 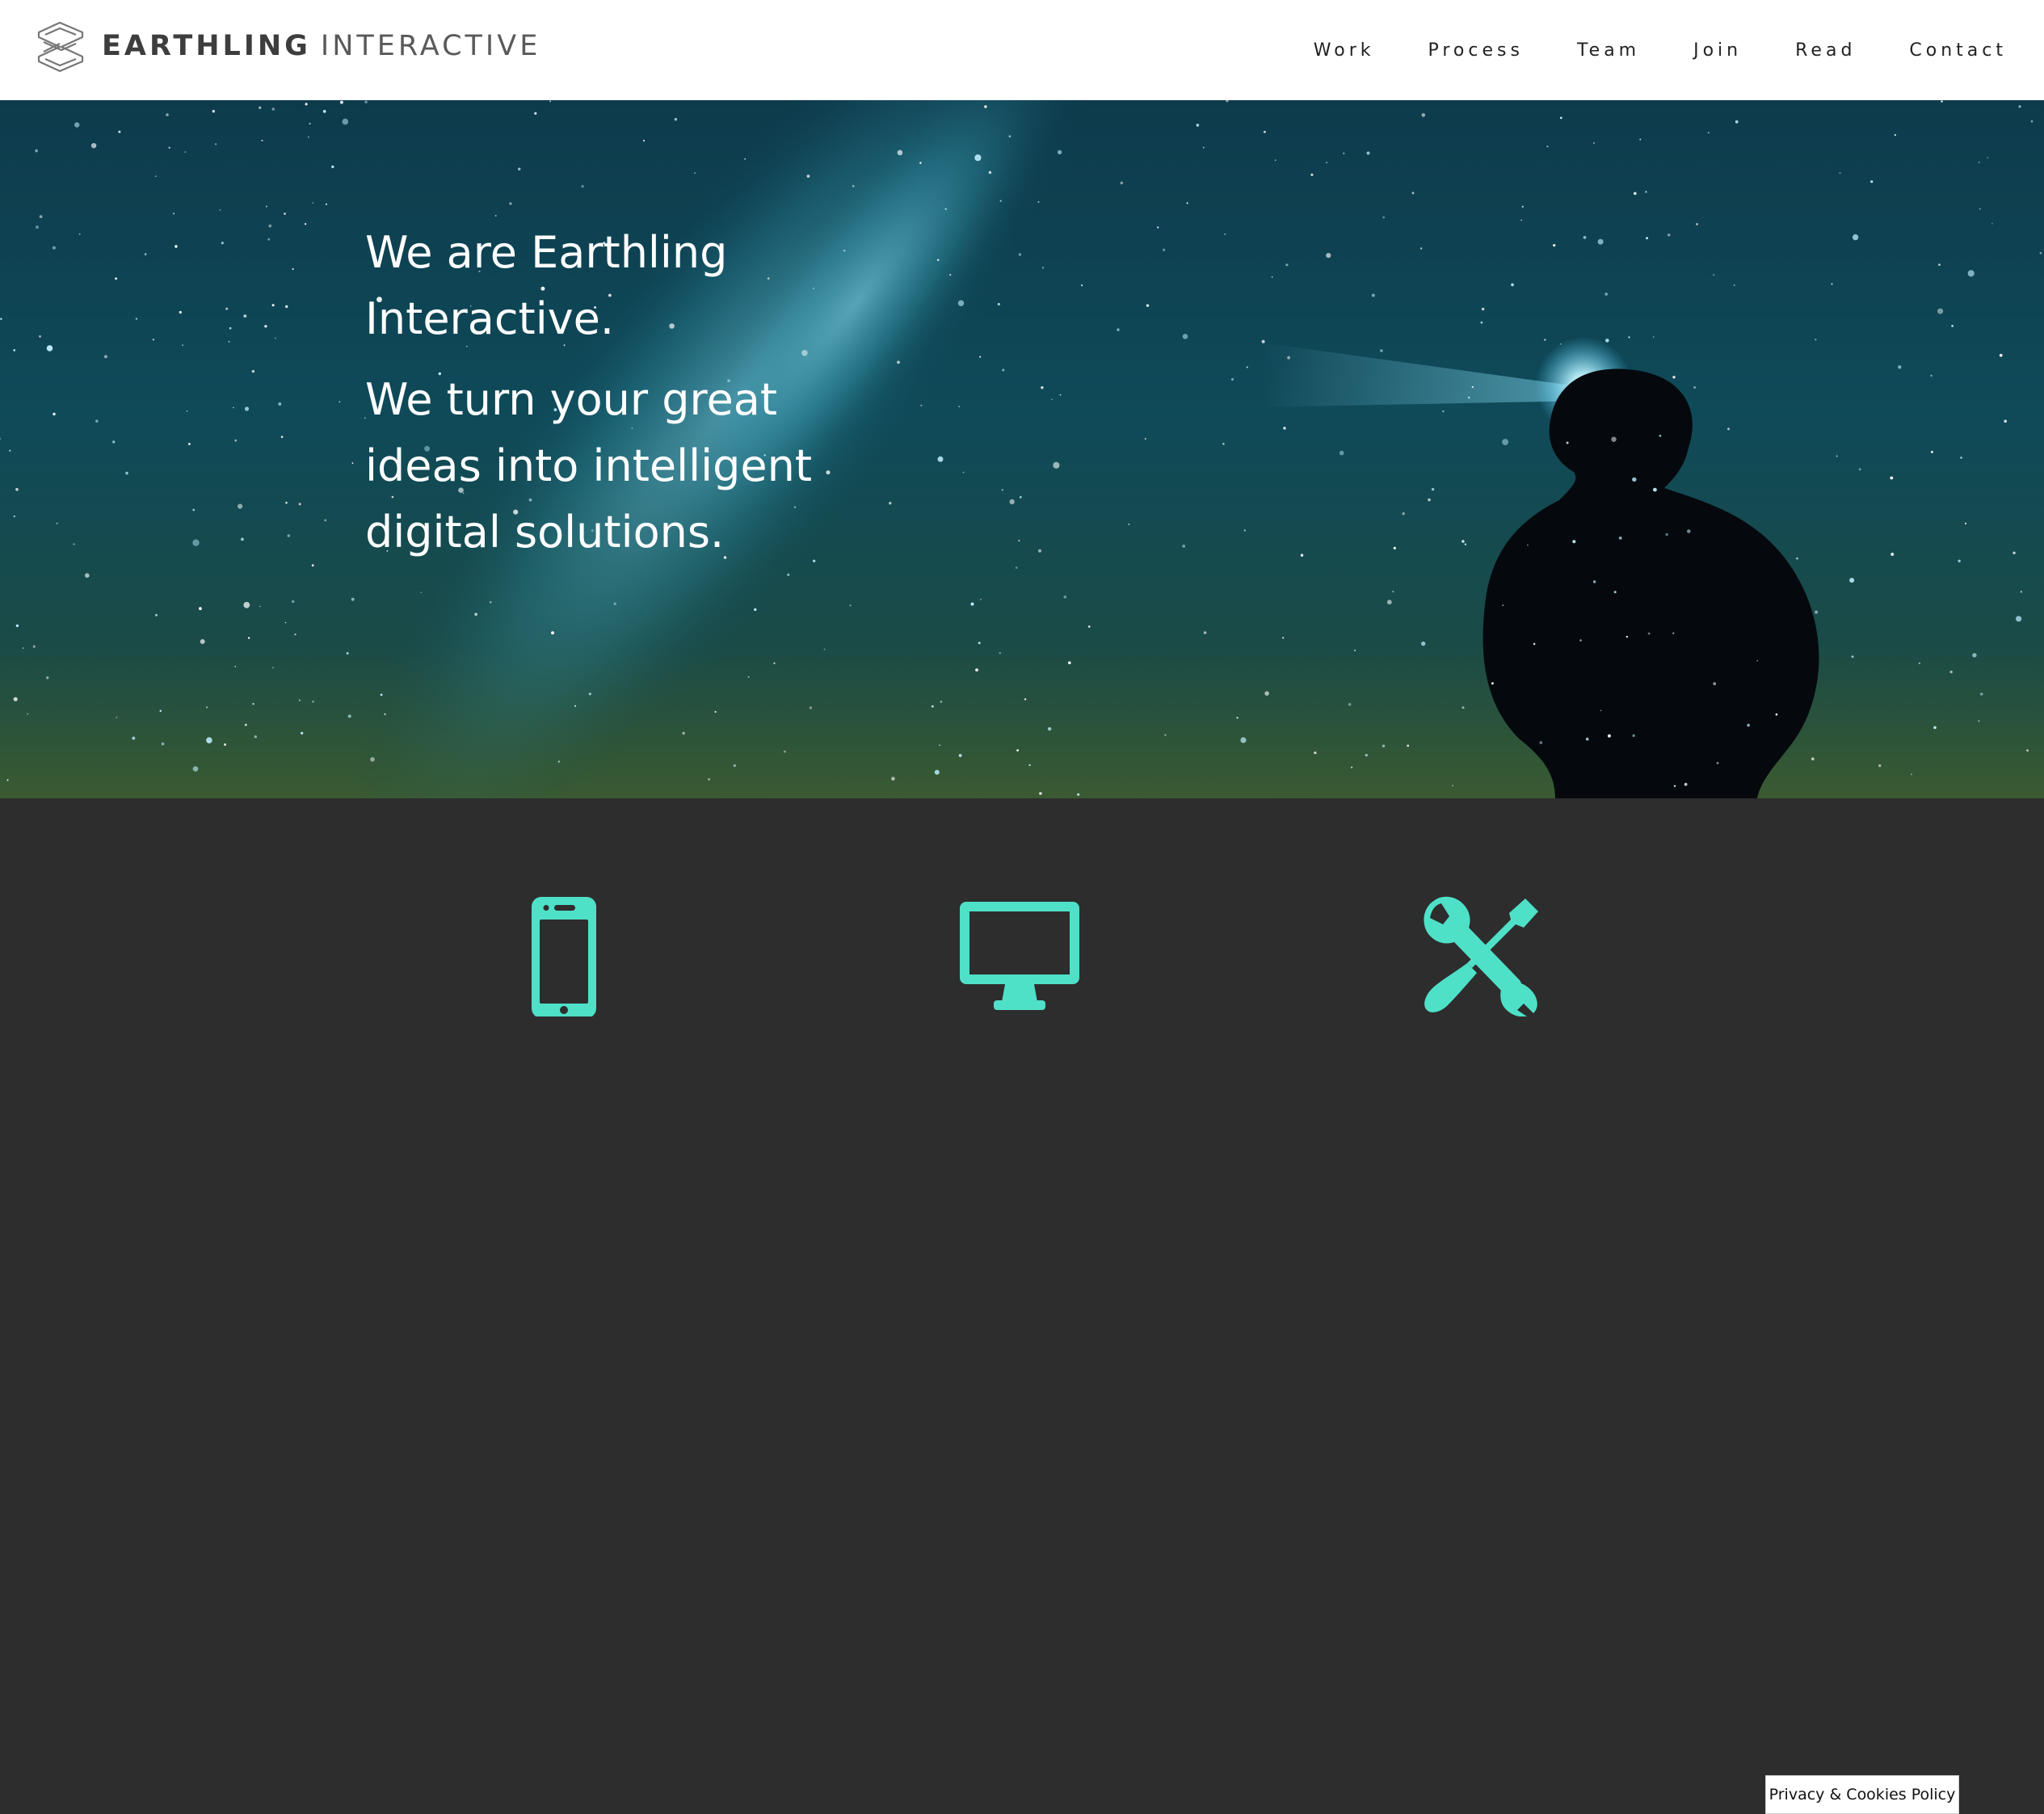 What do you see at coordinates (1475, 50) in the screenshot?
I see `nav-item-process: Process` at bounding box center [1475, 50].